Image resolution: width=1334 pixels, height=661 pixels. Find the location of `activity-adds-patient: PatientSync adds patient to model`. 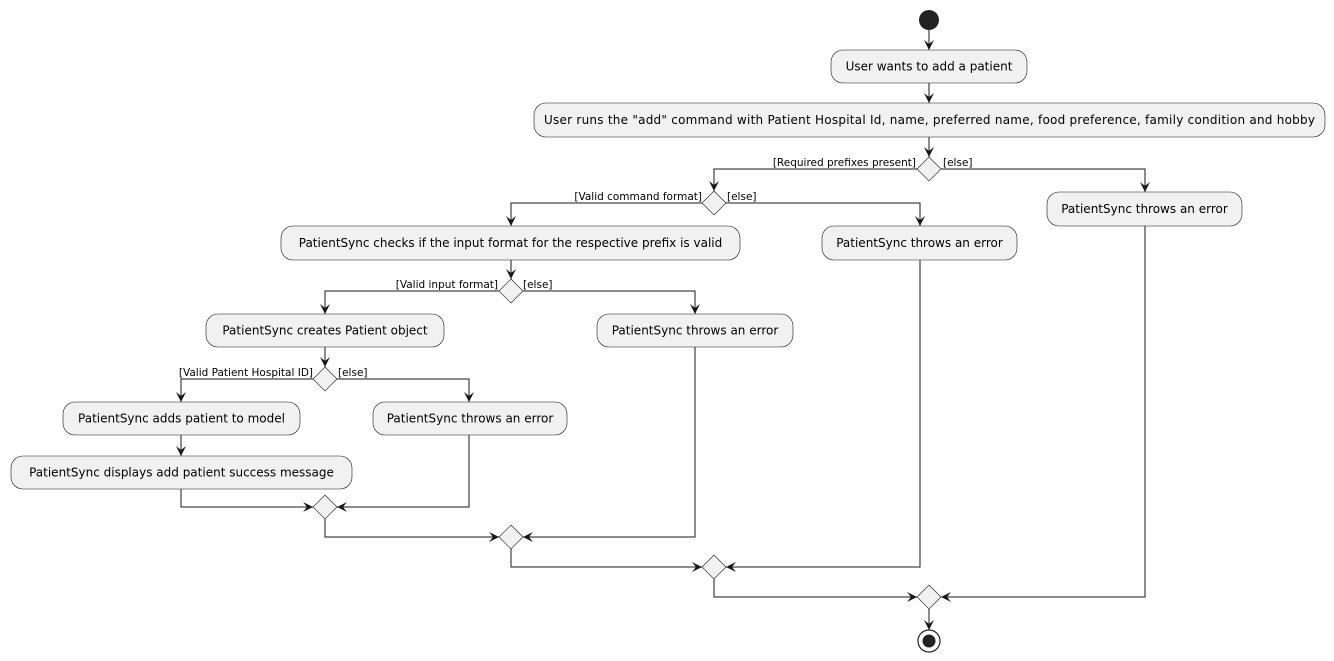

activity-adds-patient: PatientSync adds patient to model is located at coordinates (181, 418).